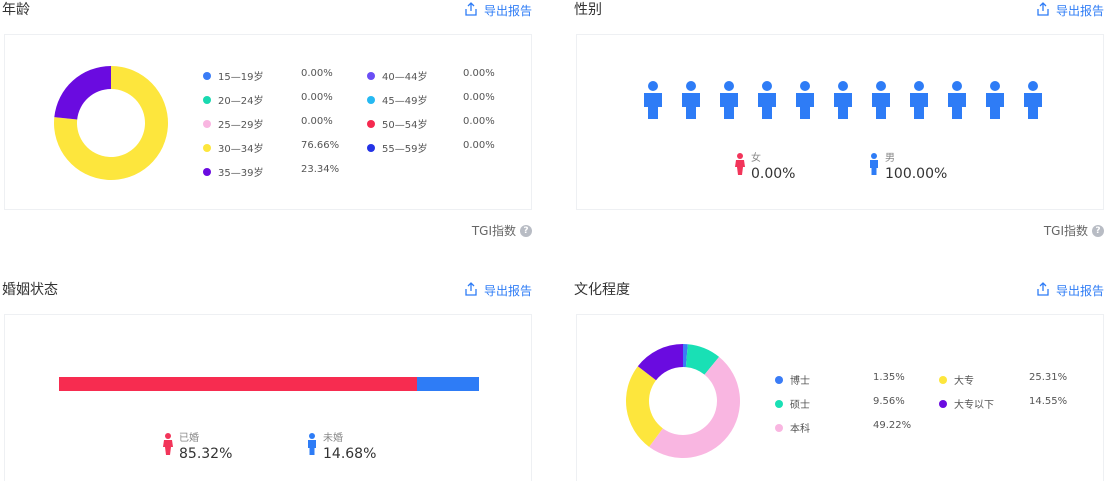 This screenshot has height=481, width=1106. What do you see at coordinates (405, 101) in the screenshot?
I see `legend-label: 45—49岁` at bounding box center [405, 101].